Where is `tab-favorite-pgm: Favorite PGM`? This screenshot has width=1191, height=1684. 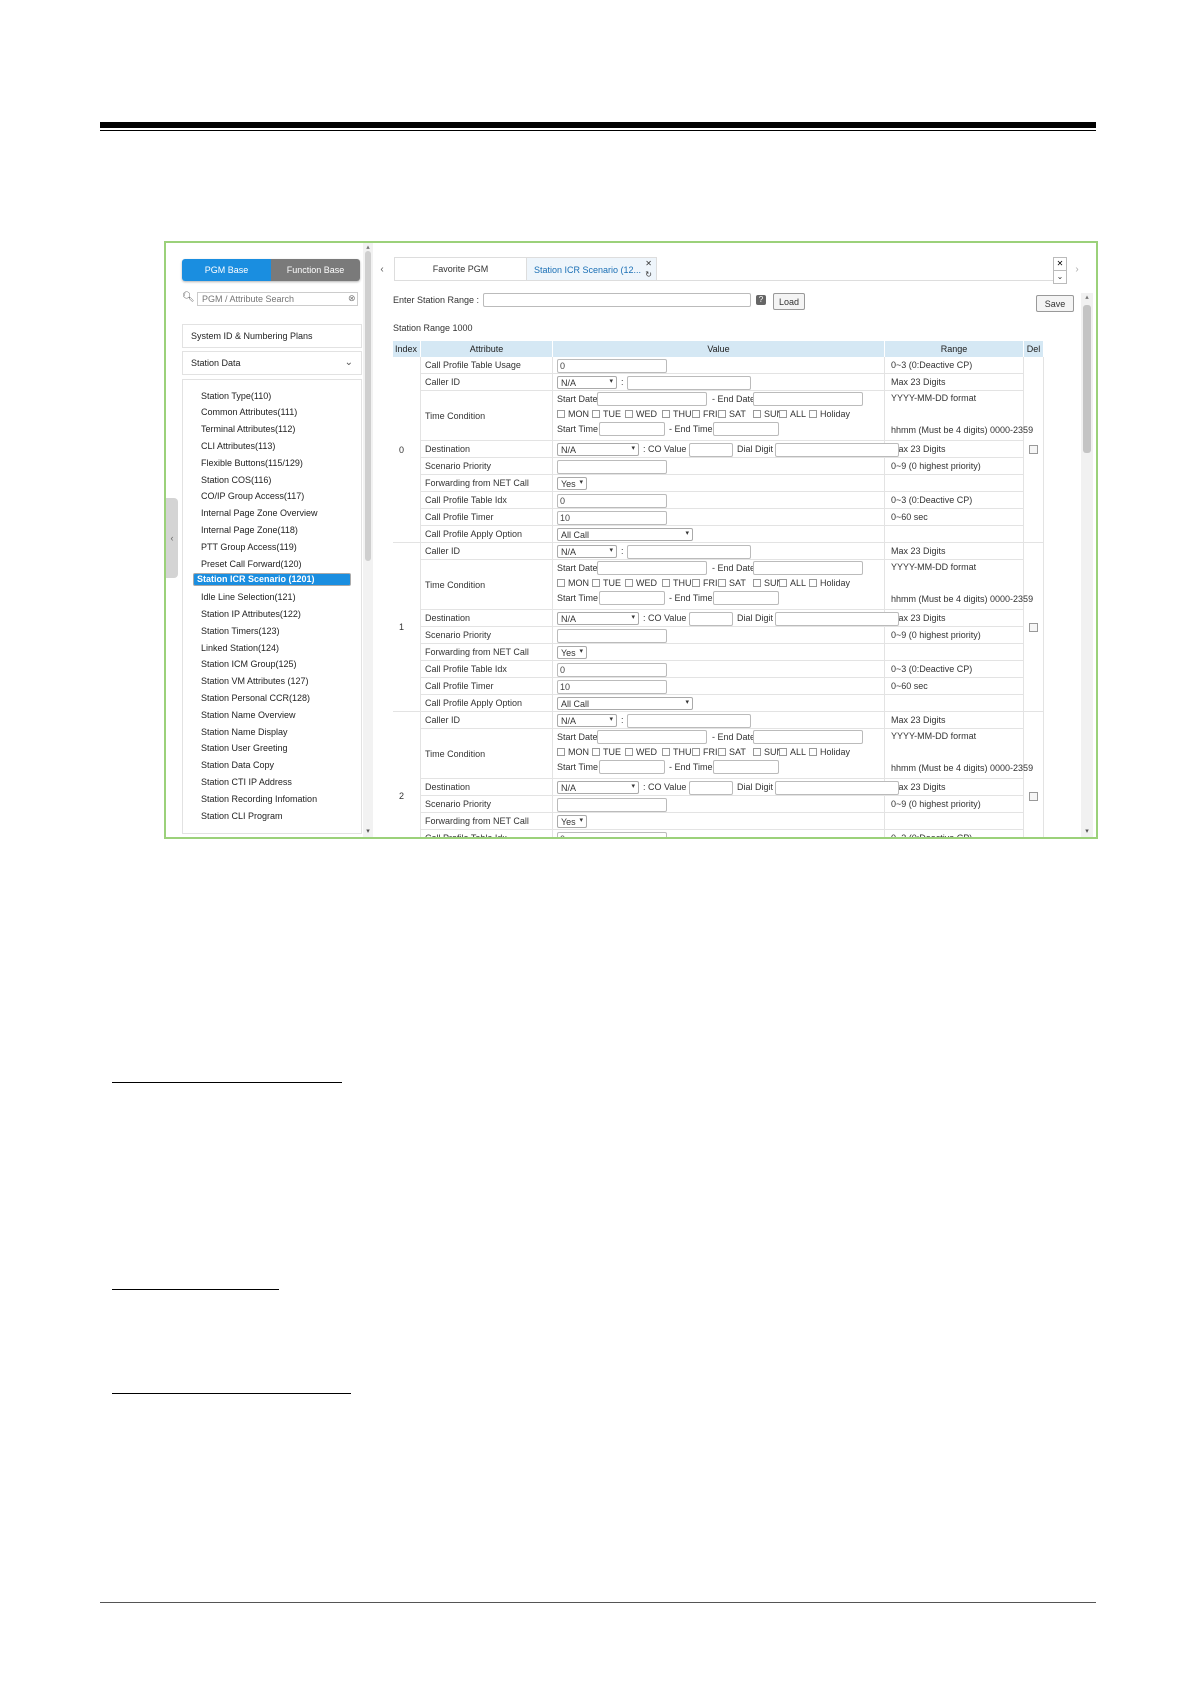 tab-favorite-pgm: Favorite PGM is located at coordinates (460, 269).